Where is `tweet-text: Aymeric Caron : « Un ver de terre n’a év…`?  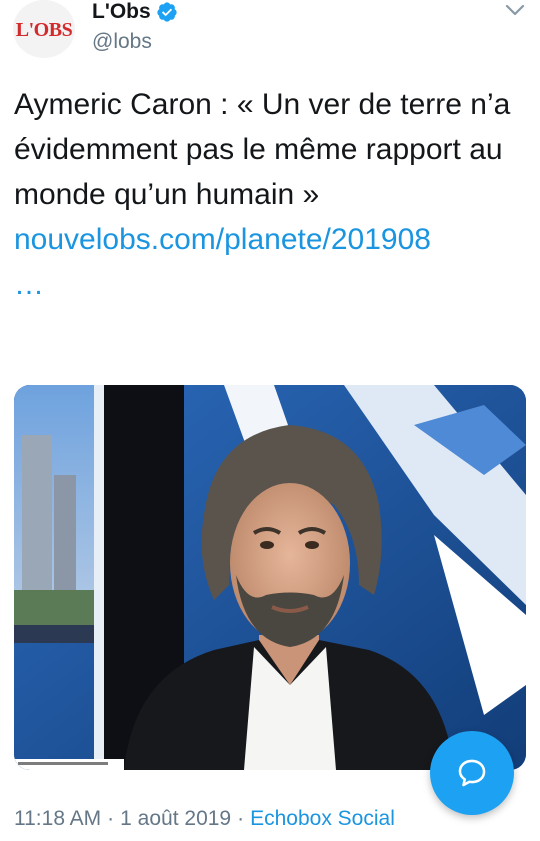
tweet-text: Aymeric Caron : « Un ver de terre n’a év… is located at coordinates (262, 149).